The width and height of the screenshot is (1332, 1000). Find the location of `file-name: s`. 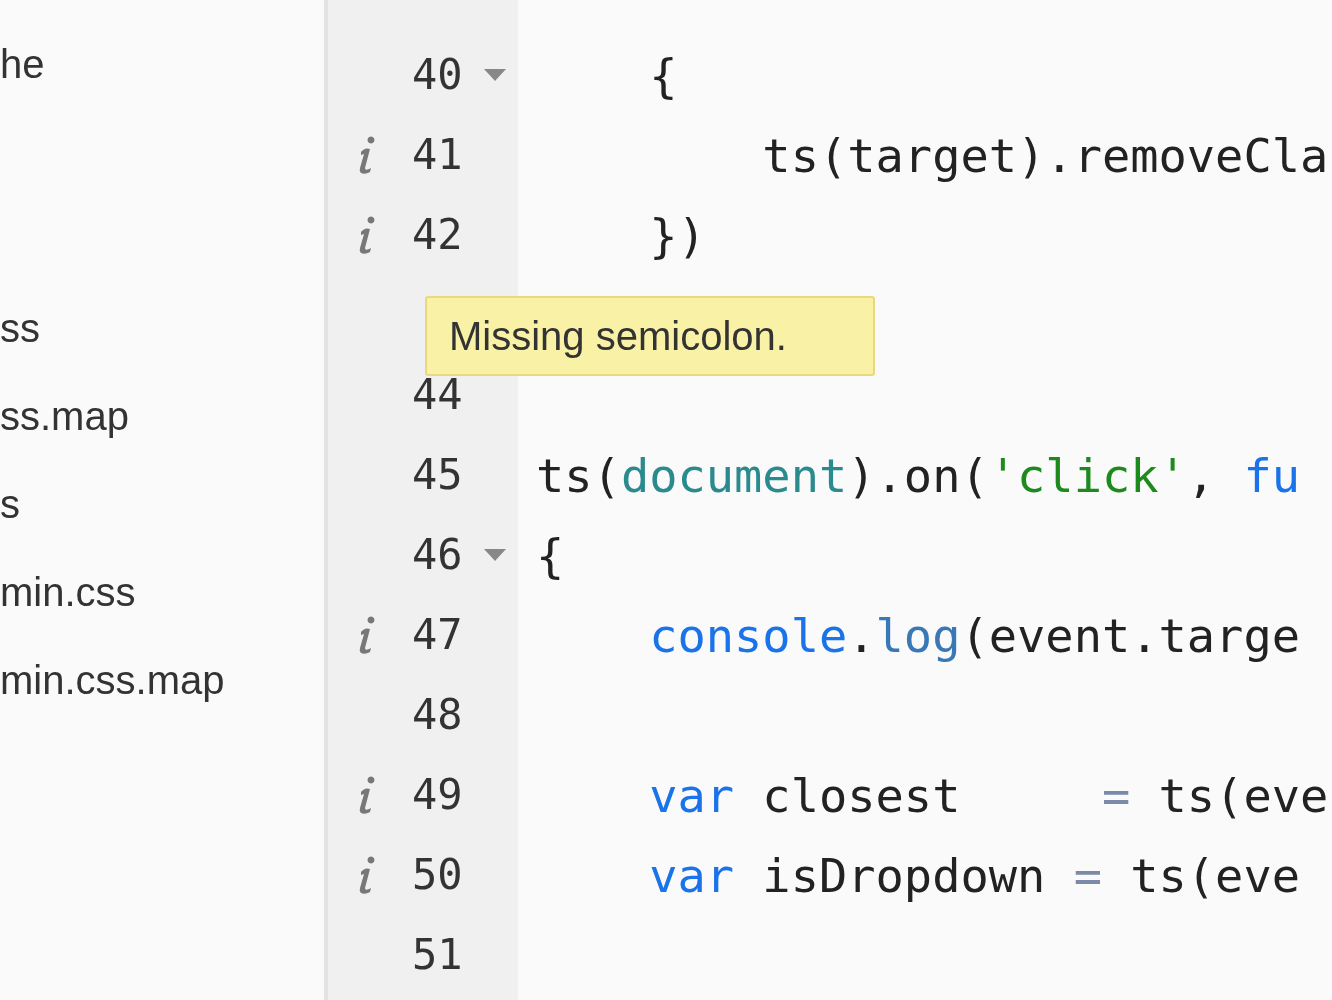

file-name: s is located at coordinates (10, 504).